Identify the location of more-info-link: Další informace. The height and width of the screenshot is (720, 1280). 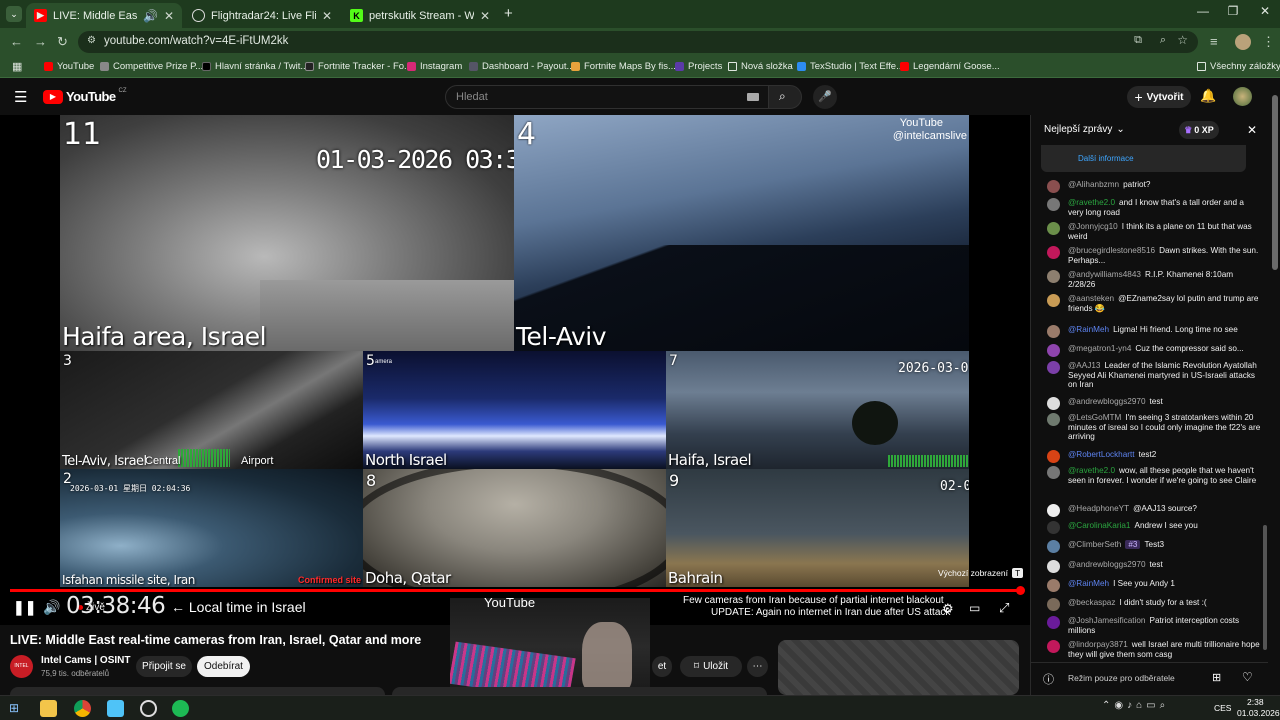
(1106, 158).